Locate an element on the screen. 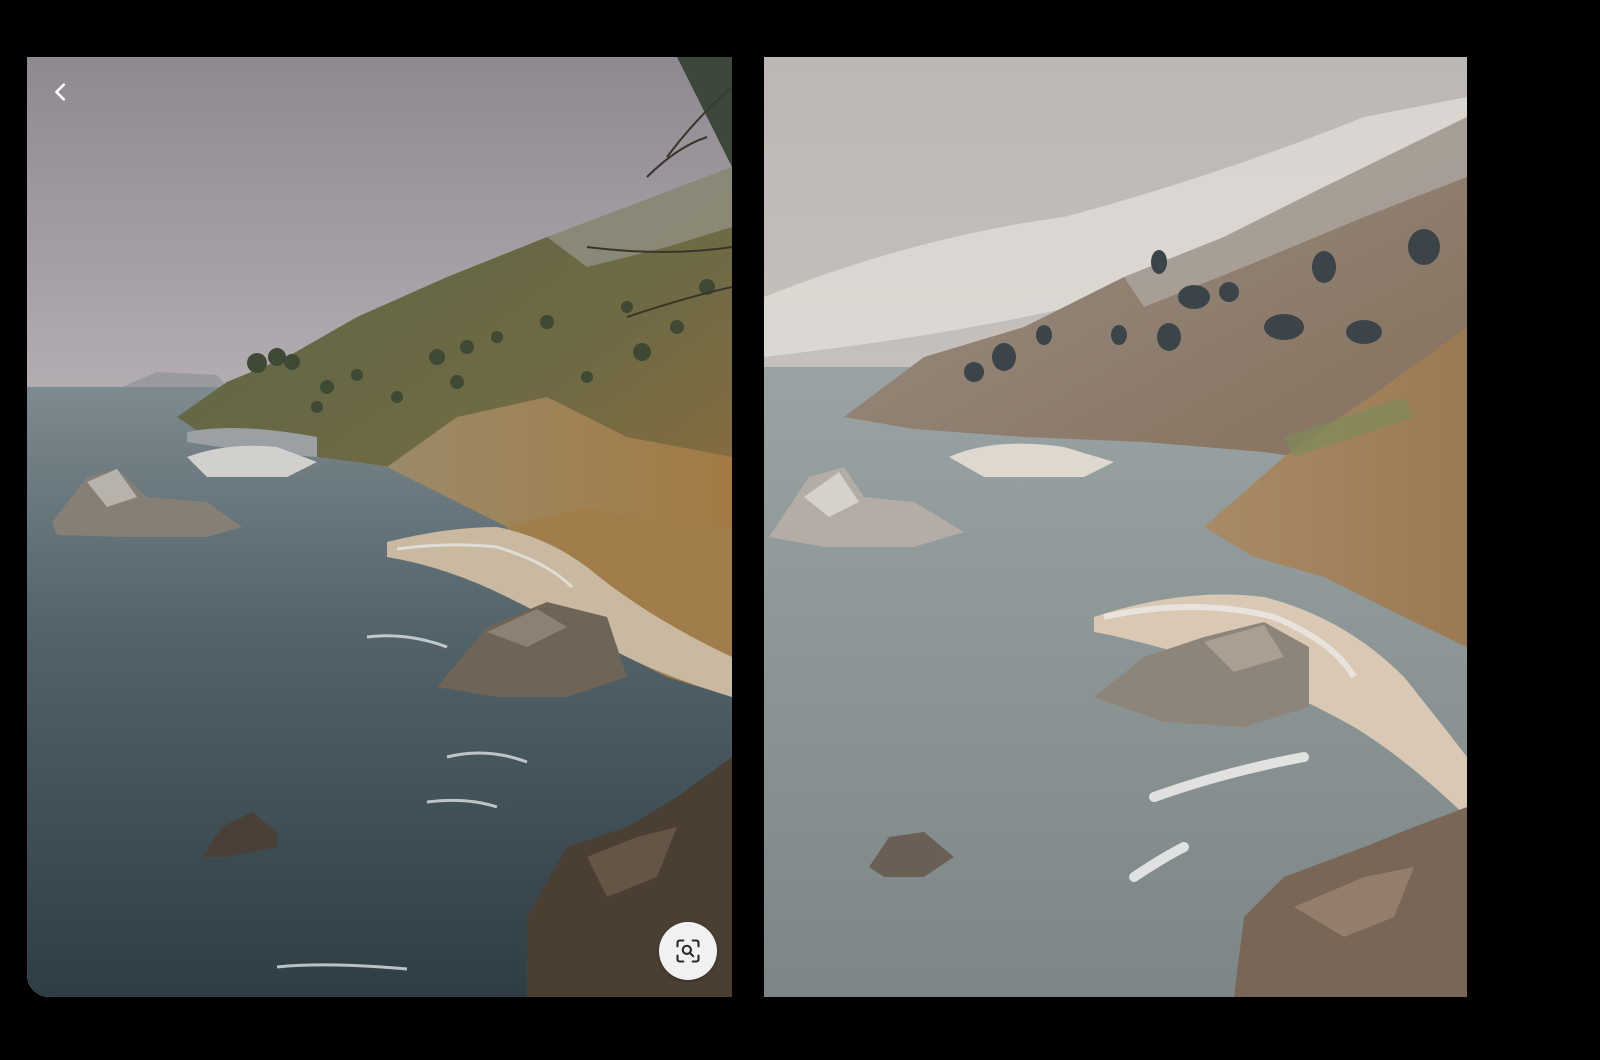 This screenshot has height=1060, width=1600. image-search-icon is located at coordinates (688, 951).